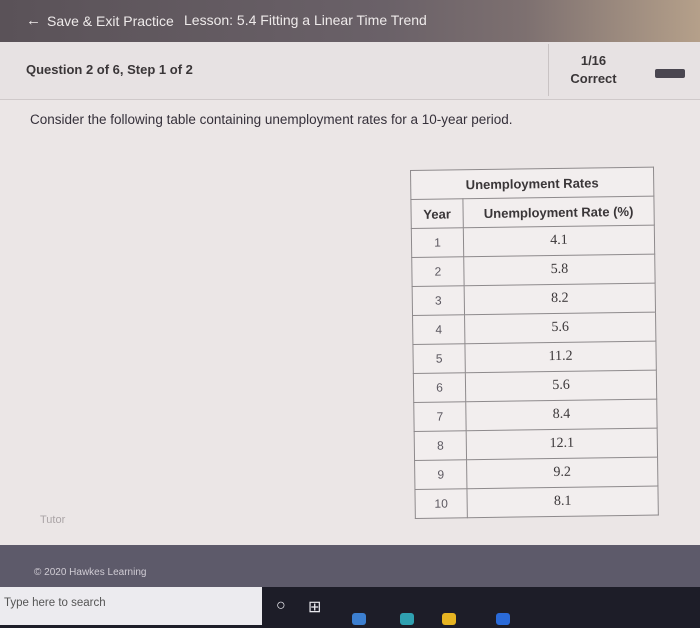 The height and width of the screenshot is (628, 700). I want to click on progress-indicator, so click(670, 73).